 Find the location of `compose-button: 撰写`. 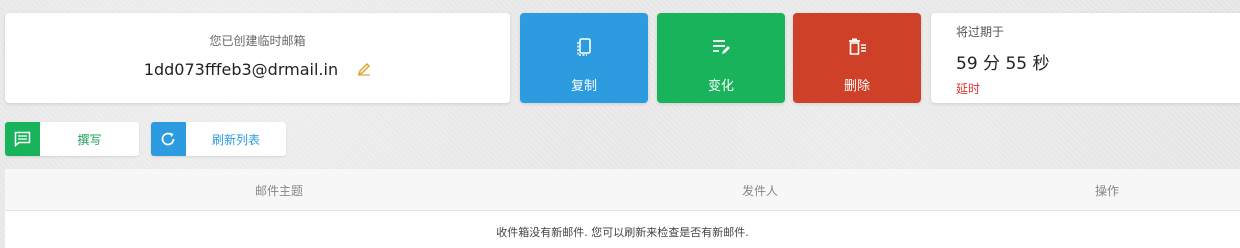

compose-button: 撰写 is located at coordinates (72, 139).